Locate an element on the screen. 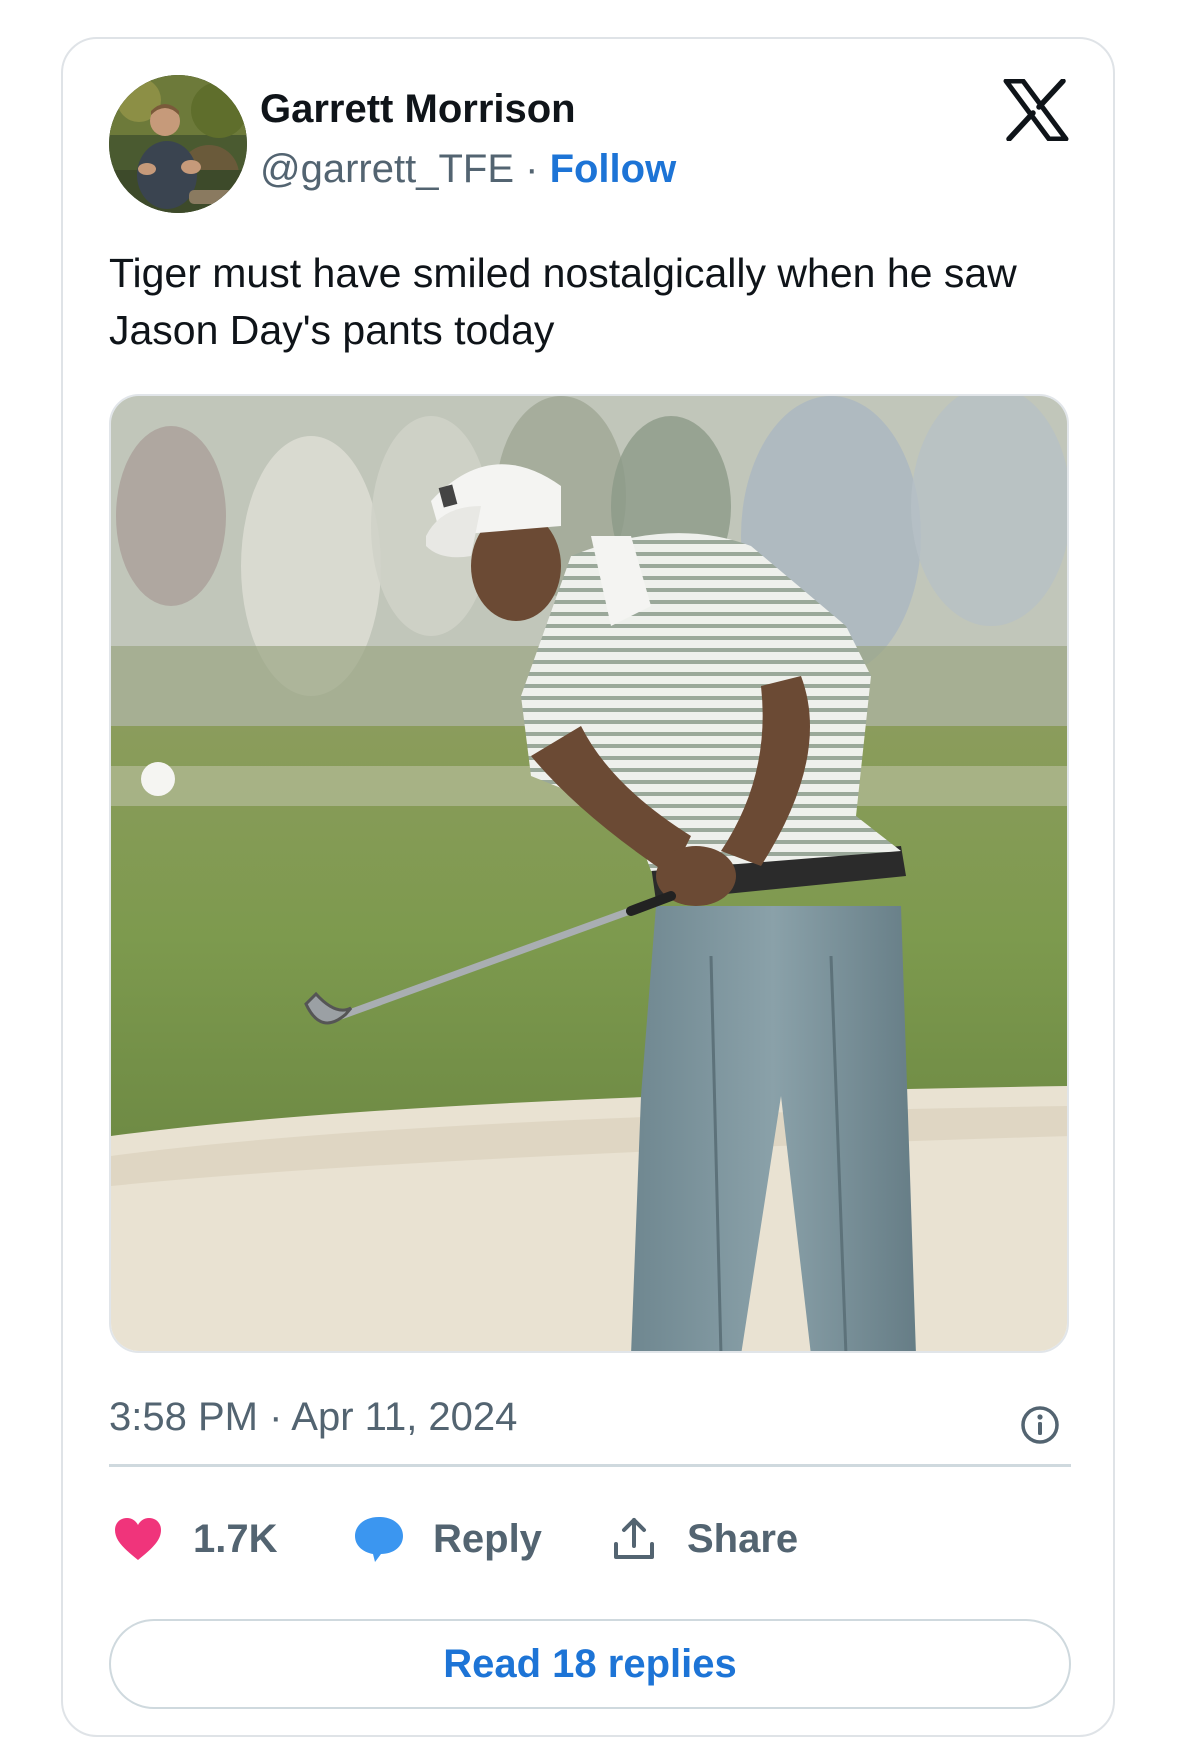 This screenshot has height=1737, width=1179. share-button: Share is located at coordinates (704, 1539).